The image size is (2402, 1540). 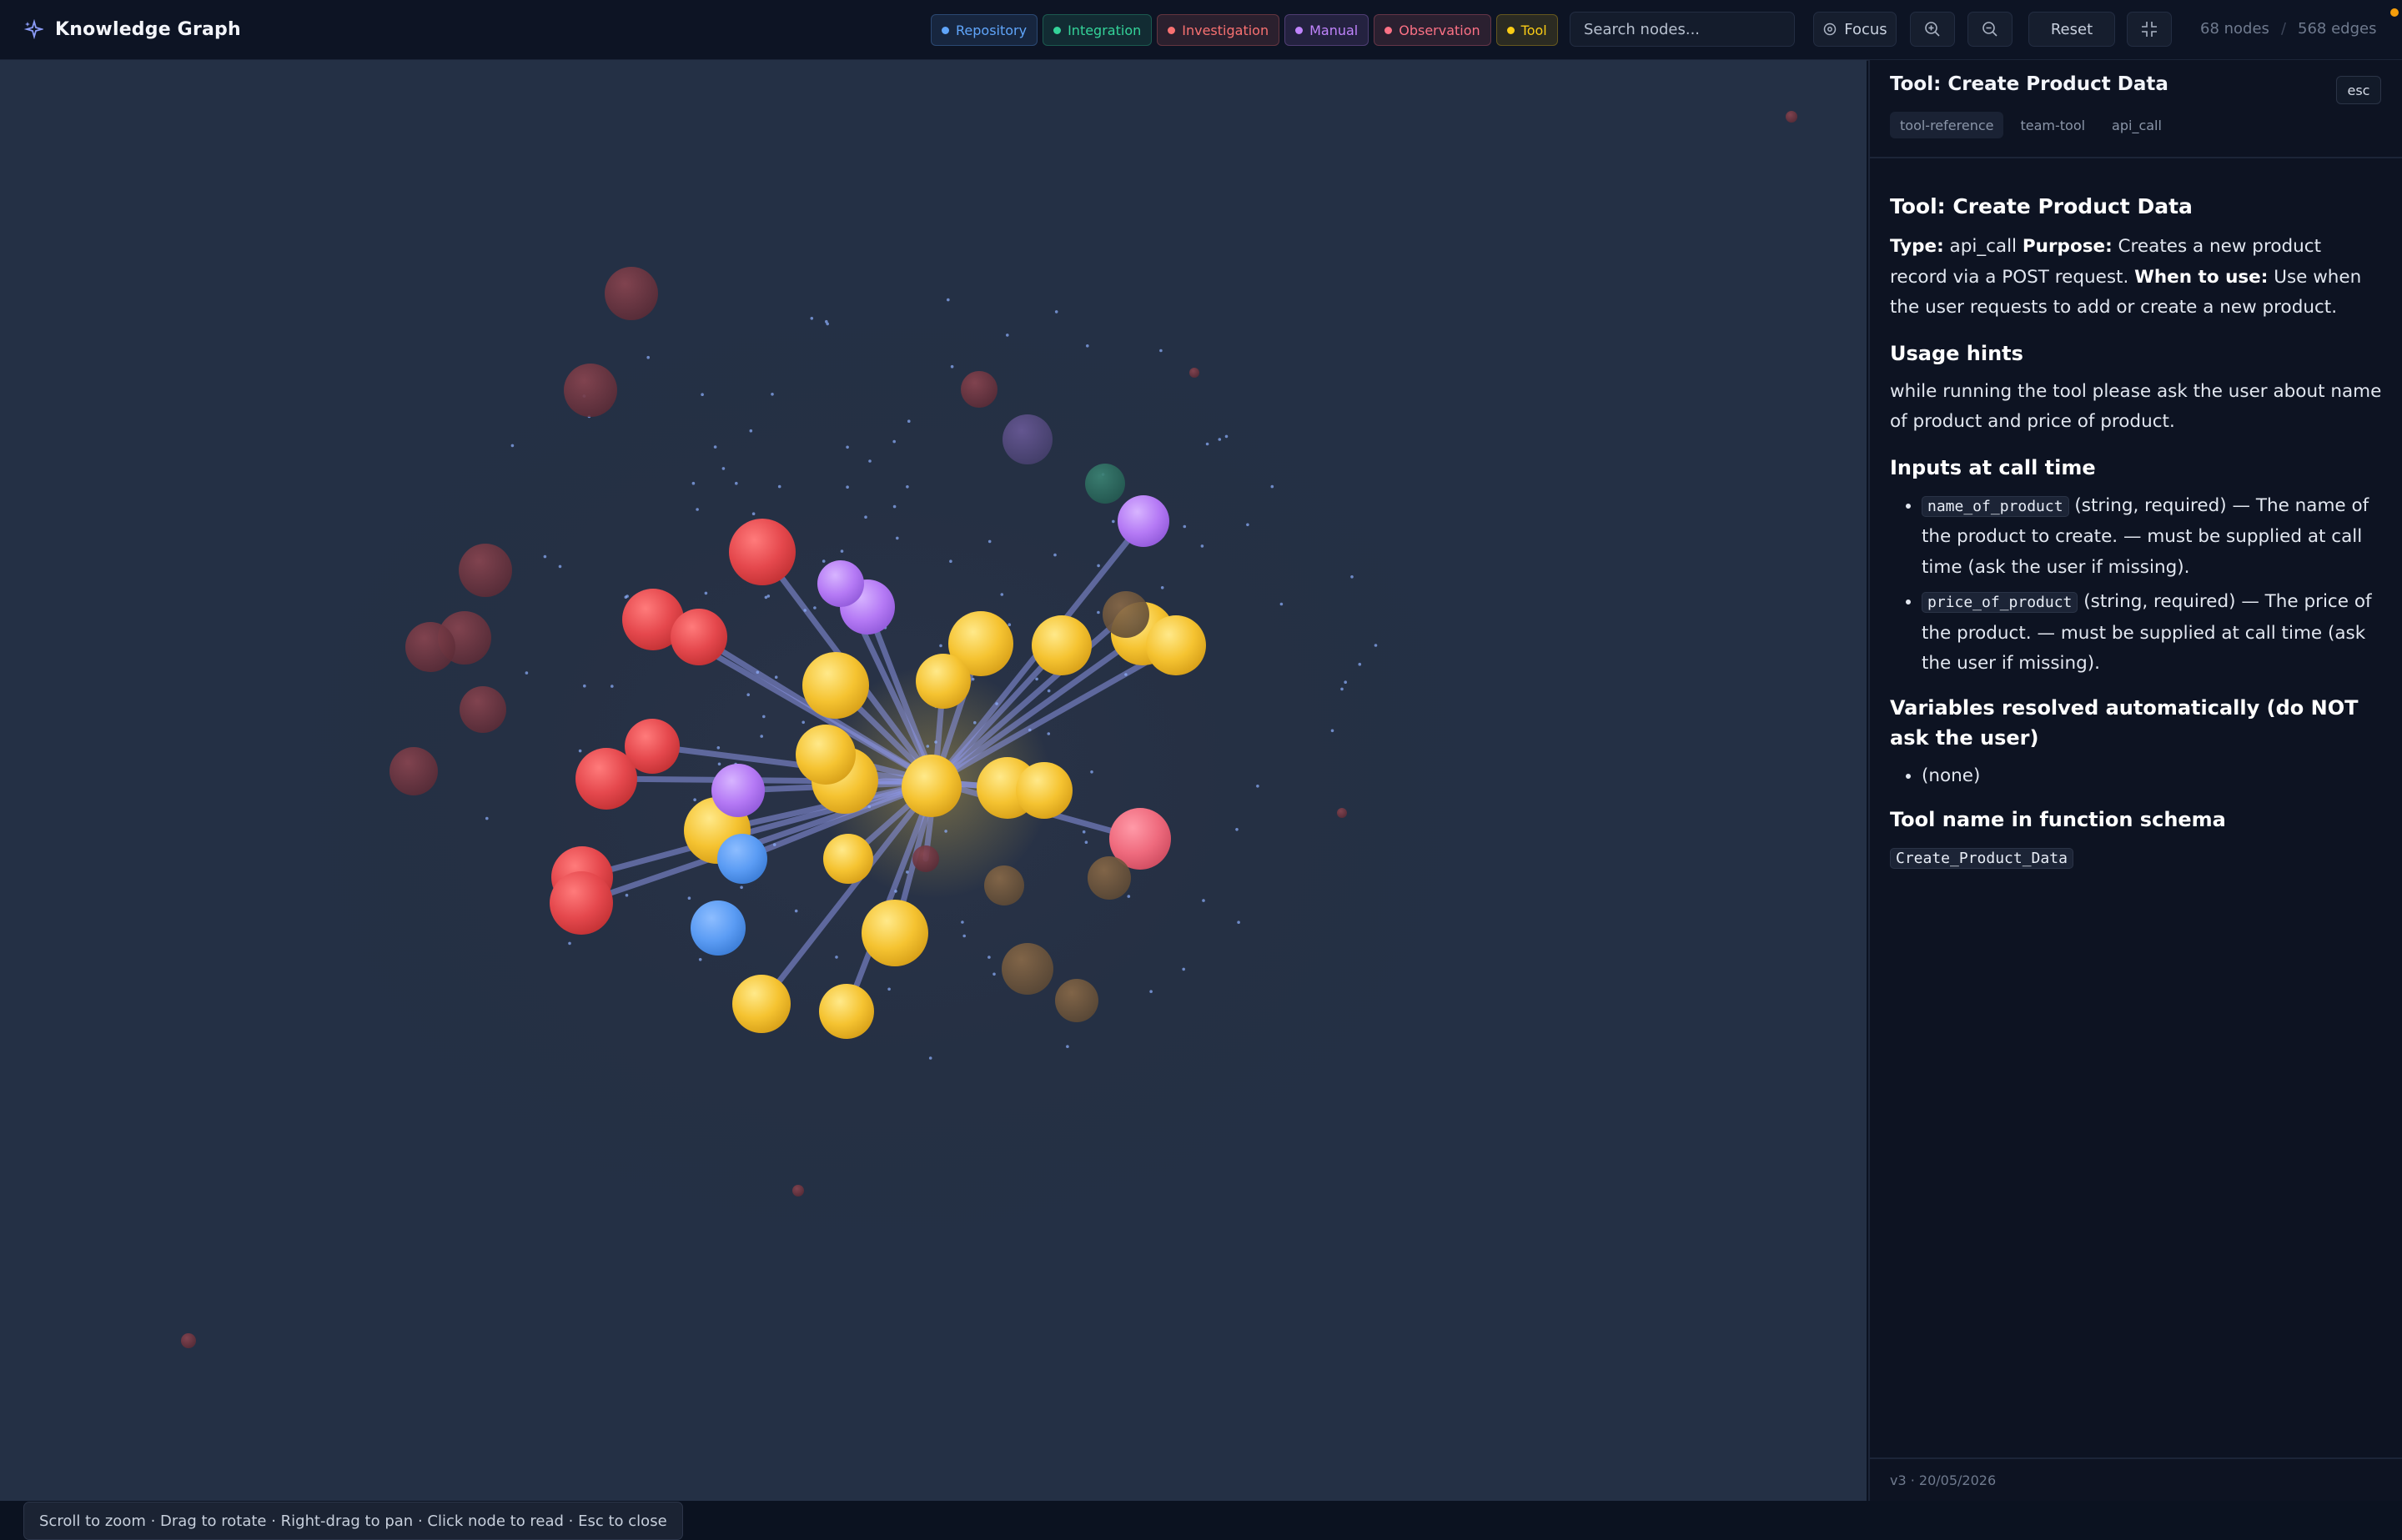 I want to click on content-heading: Tool: Create Product Data, so click(x=2042, y=206).